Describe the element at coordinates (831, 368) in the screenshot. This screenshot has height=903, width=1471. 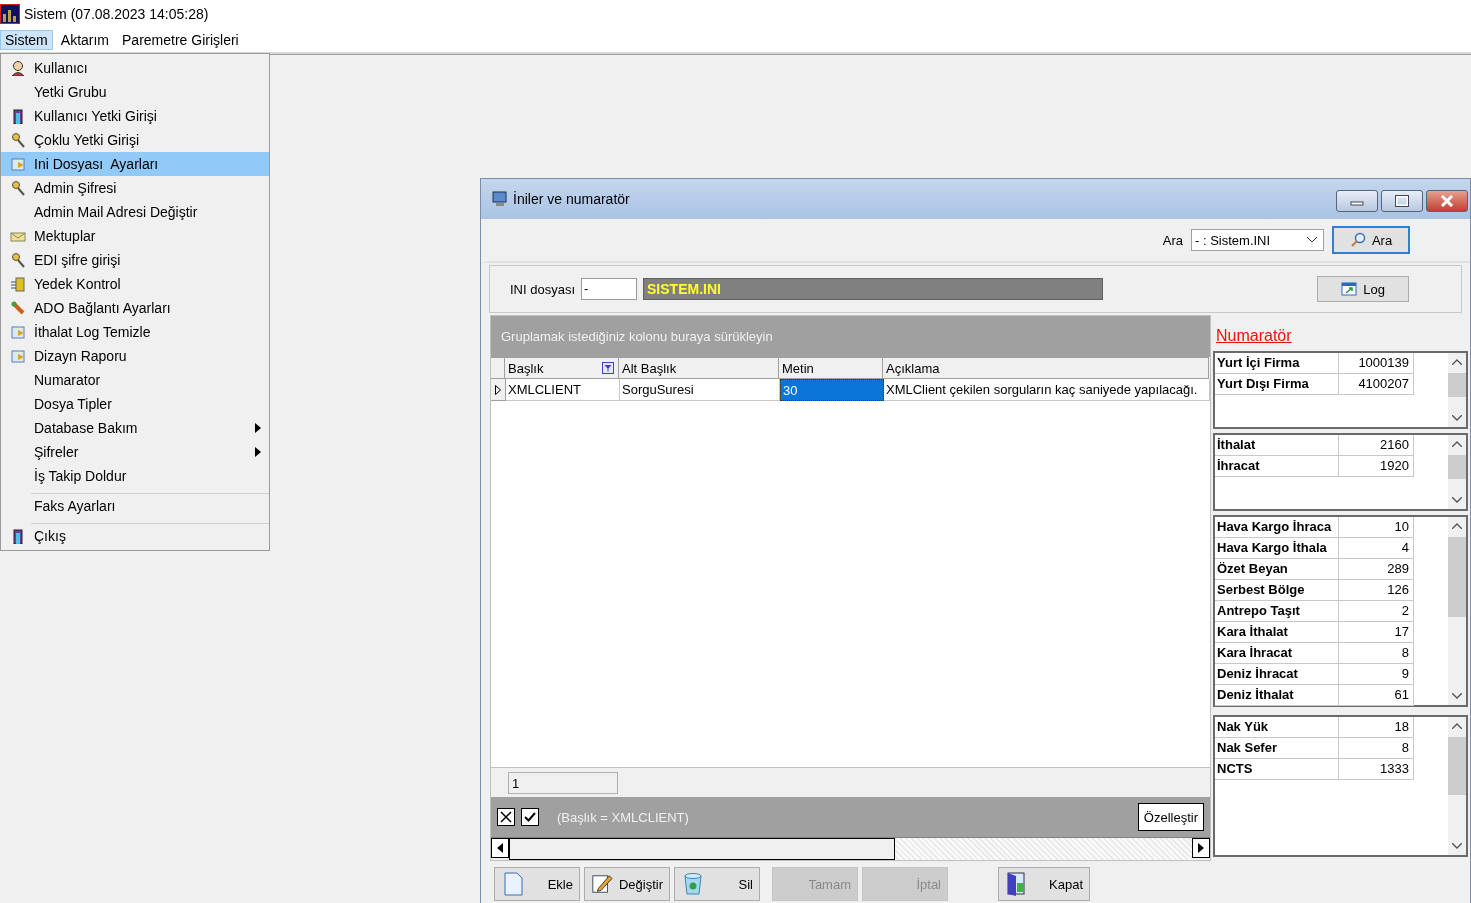
I see `column-header: Metin` at that location.